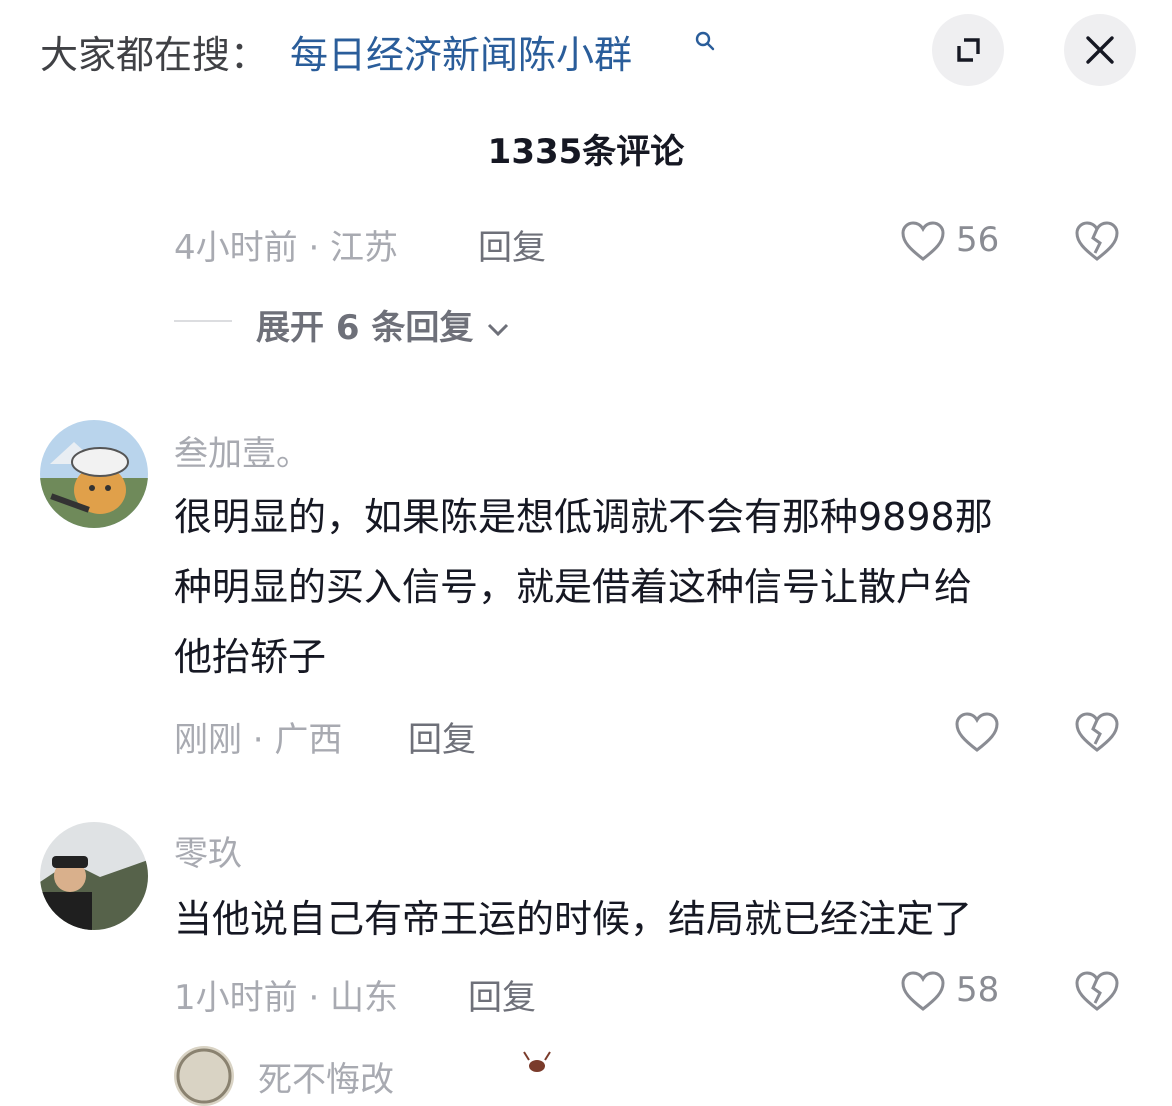 The height and width of the screenshot is (1106, 1172). What do you see at coordinates (250, 657) in the screenshot?
I see `comment-line: 他抬轿子` at bounding box center [250, 657].